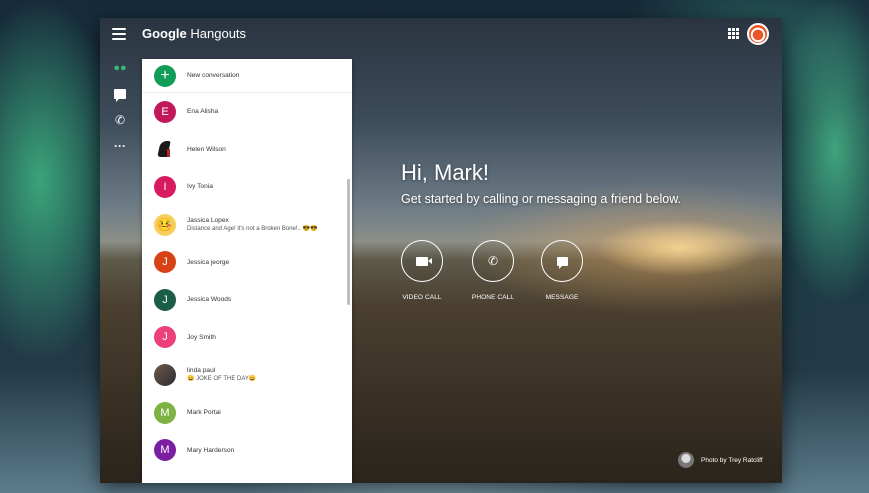  What do you see at coordinates (422, 297) in the screenshot?
I see `video-call-label: VIDEO CALL` at bounding box center [422, 297].